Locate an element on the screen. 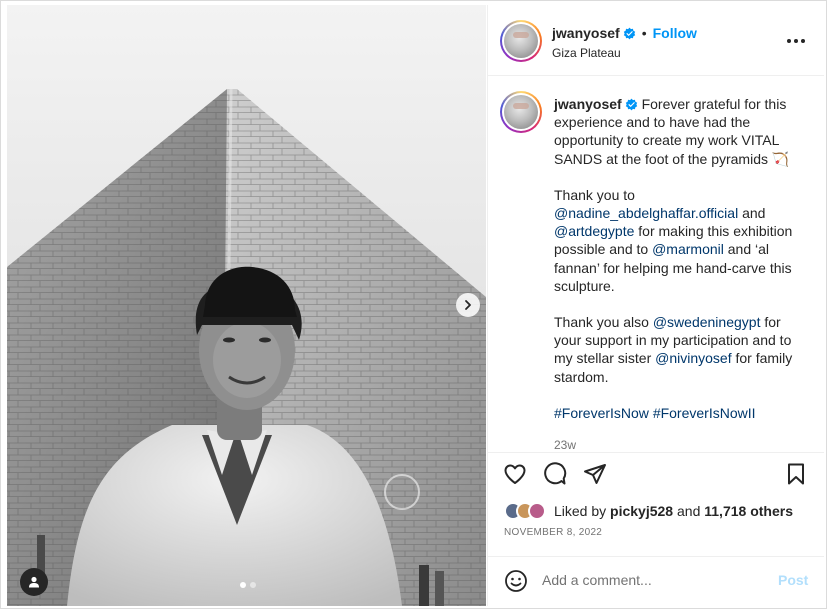 The image size is (827, 609). caption-author-avatar is located at coordinates (521, 112).